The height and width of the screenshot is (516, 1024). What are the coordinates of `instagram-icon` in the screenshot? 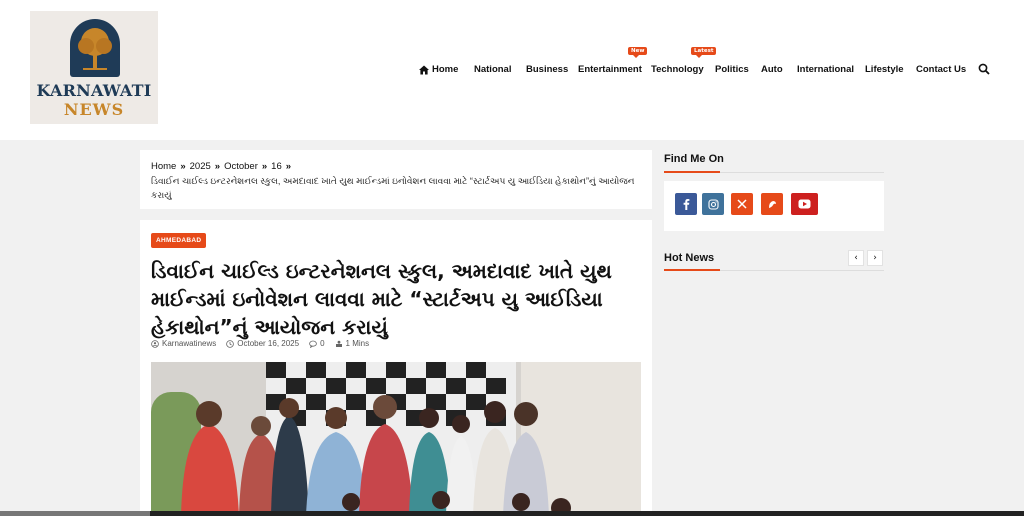 It's located at (713, 204).